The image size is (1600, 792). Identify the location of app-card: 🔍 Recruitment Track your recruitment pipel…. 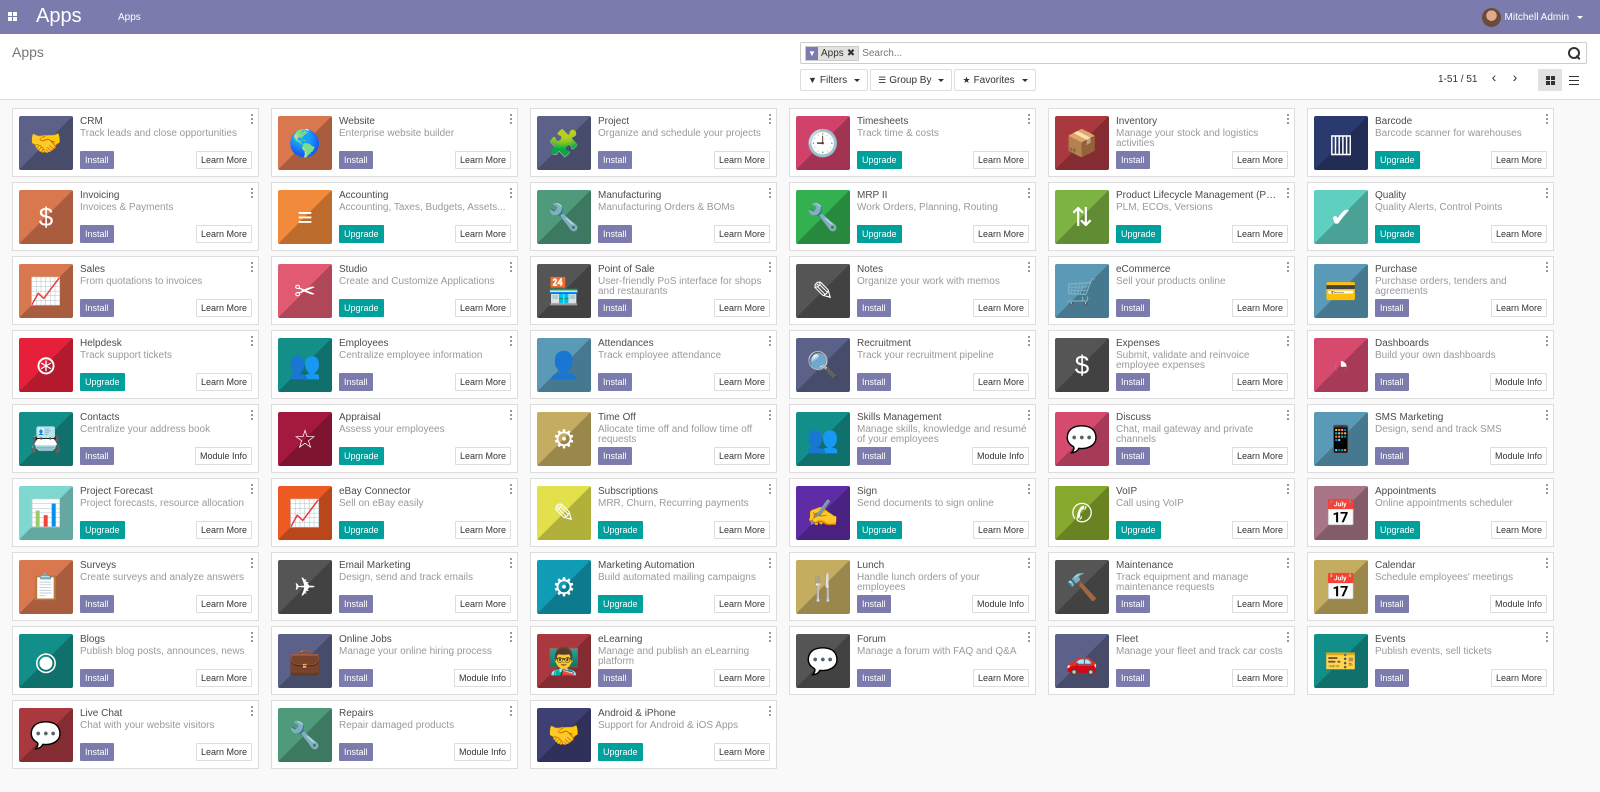
(912, 364).